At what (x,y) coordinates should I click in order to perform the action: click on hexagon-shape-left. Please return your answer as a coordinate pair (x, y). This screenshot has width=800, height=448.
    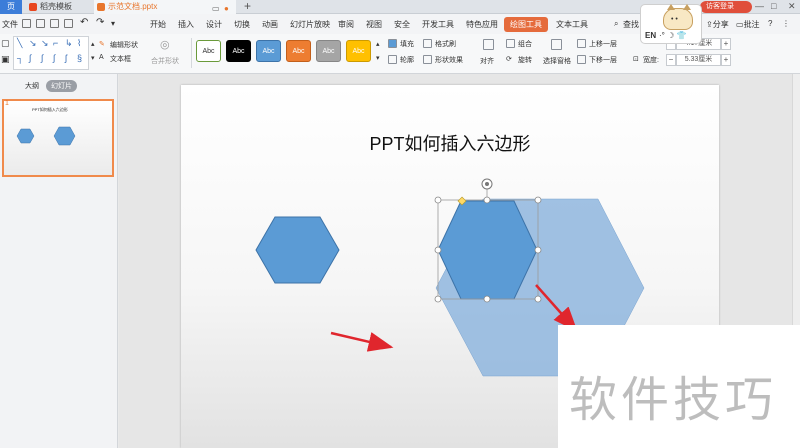
    Looking at the image, I should click on (297, 250).